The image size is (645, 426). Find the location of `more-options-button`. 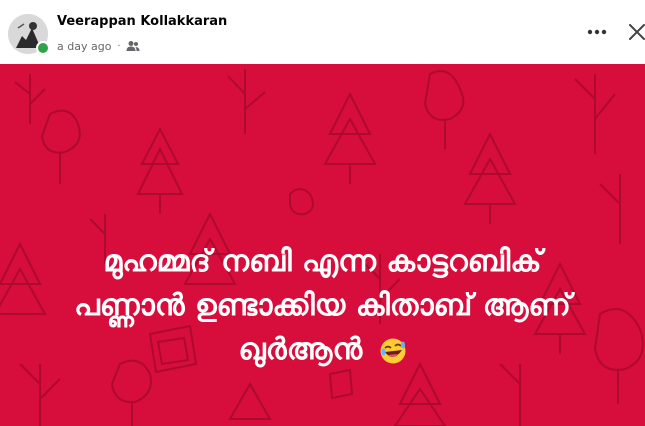

more-options-button is located at coordinates (597, 32).